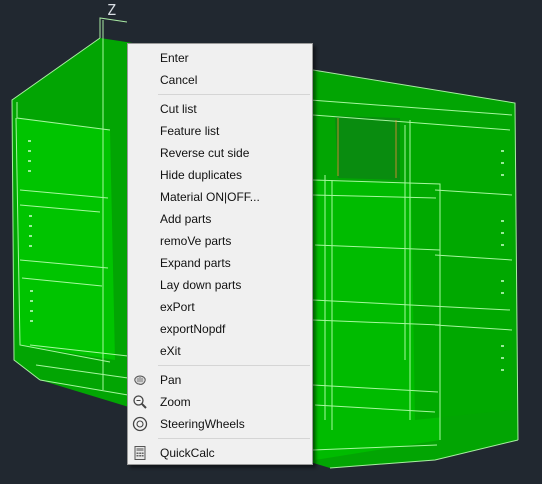  What do you see at coordinates (220, 80) in the screenshot?
I see `menu-item-cancel: Cancel` at bounding box center [220, 80].